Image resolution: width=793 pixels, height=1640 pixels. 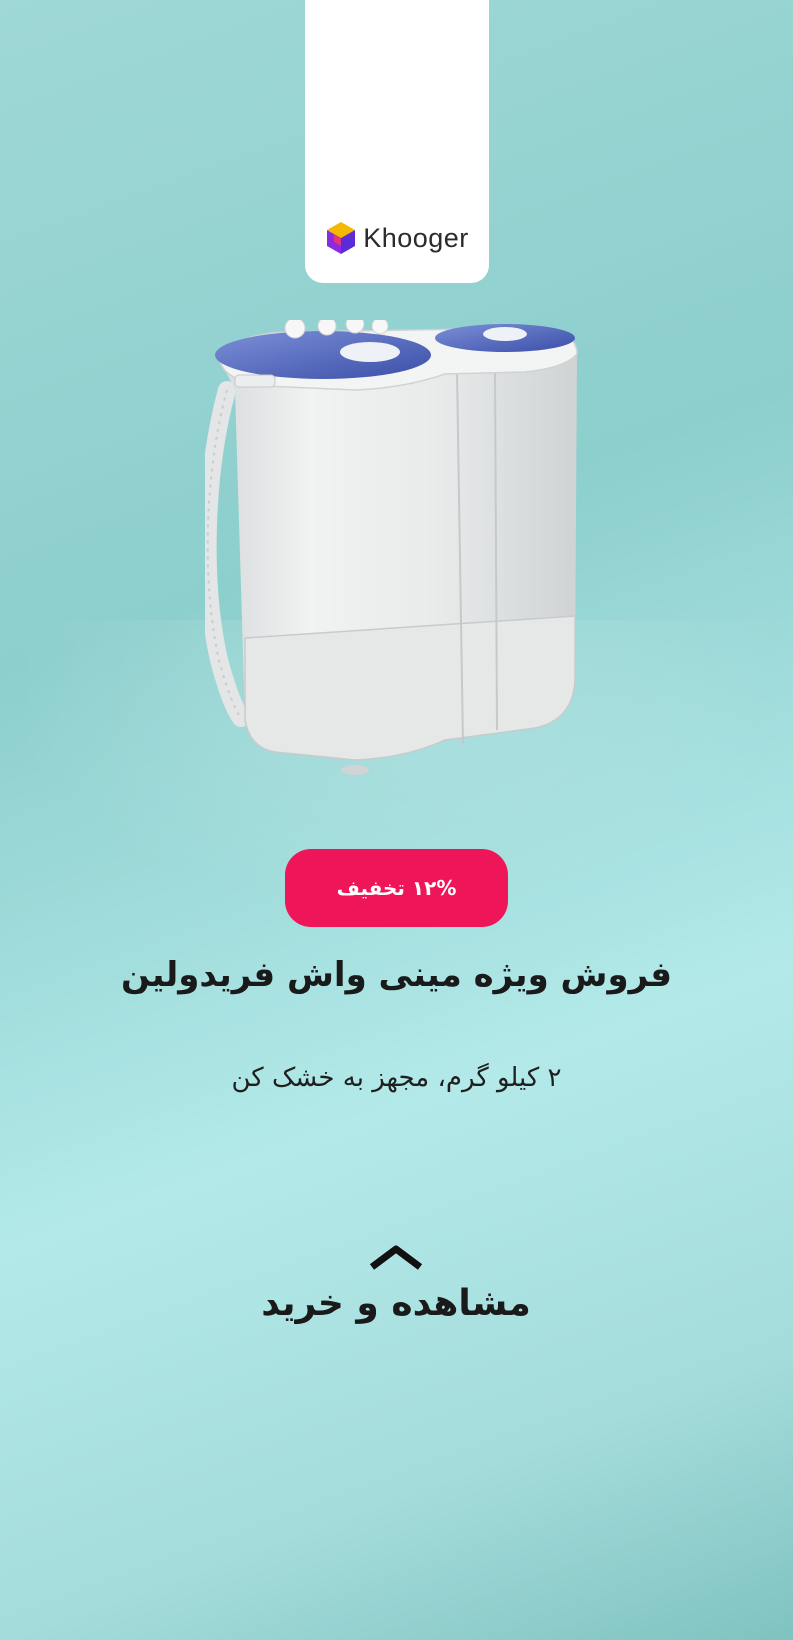 I want to click on view-and-buy-button: مشاهده و خرید, so click(x=396, y=1295).